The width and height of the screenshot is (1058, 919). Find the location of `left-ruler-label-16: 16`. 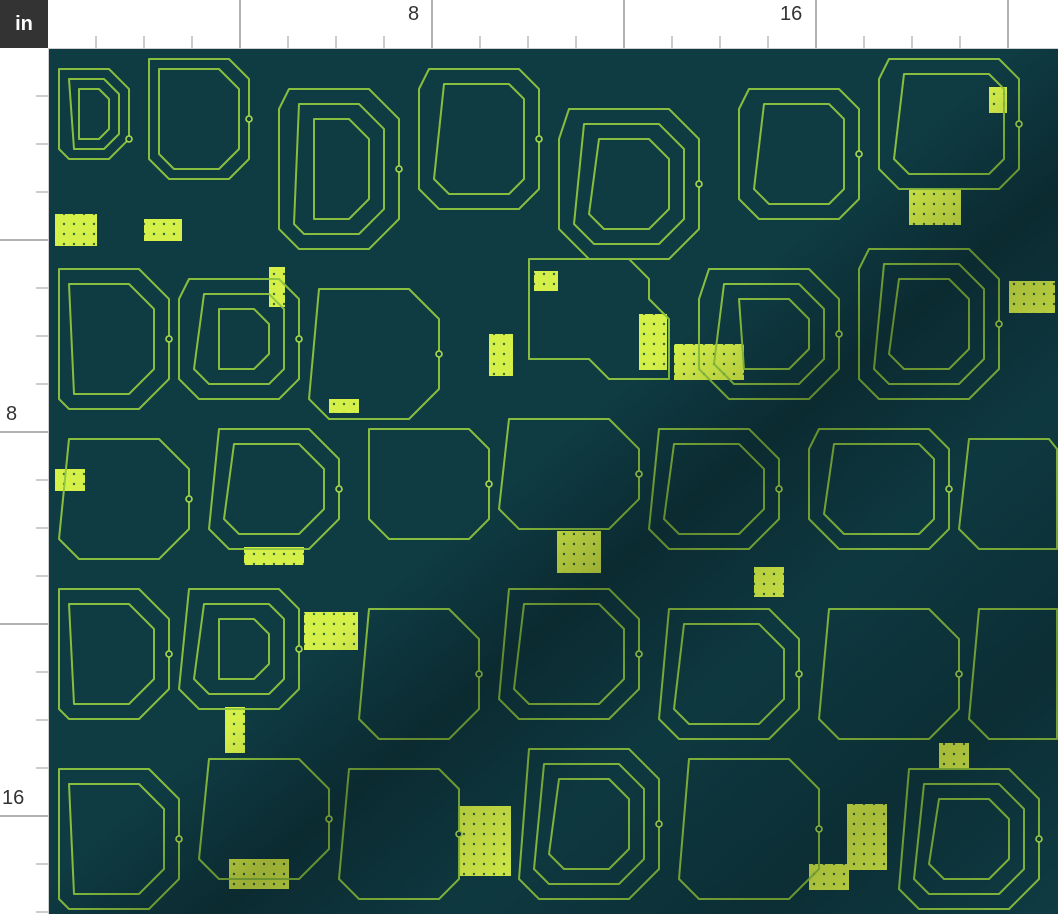

left-ruler-label-16: 16 is located at coordinates (13, 798).